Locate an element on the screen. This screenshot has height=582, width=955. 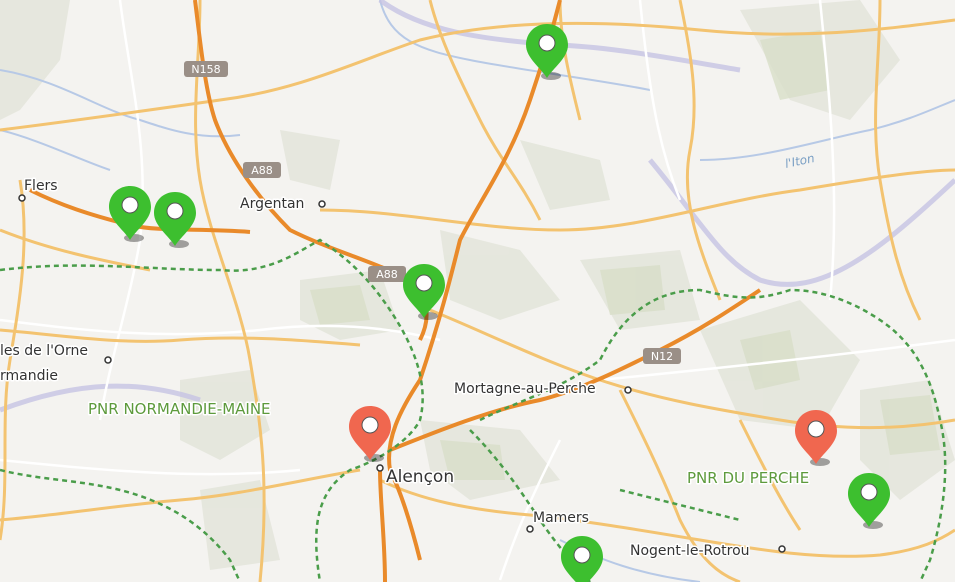
city-label-alencon: Alençon is located at coordinates (420, 477).